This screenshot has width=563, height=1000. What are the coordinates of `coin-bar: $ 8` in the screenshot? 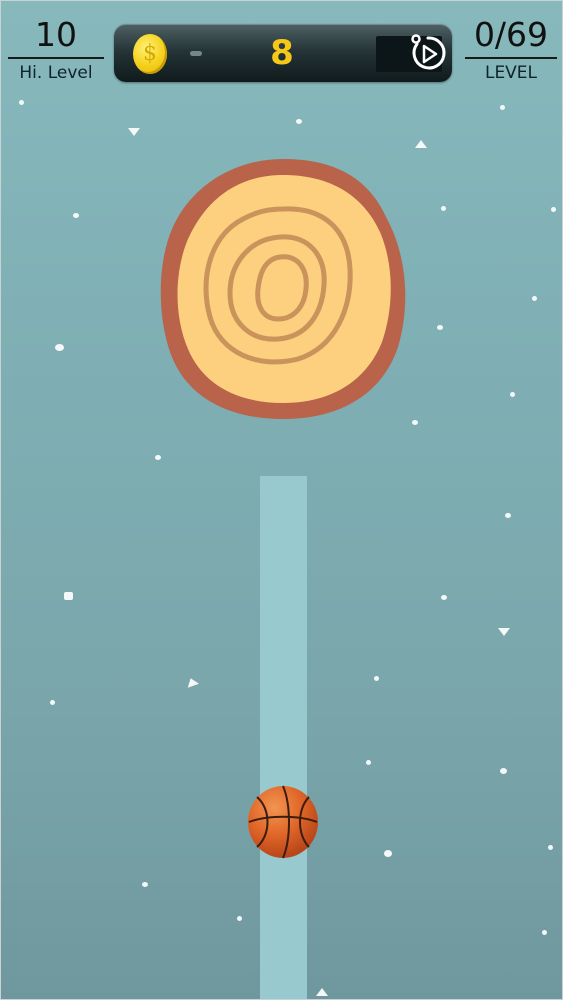 It's located at (283, 53).